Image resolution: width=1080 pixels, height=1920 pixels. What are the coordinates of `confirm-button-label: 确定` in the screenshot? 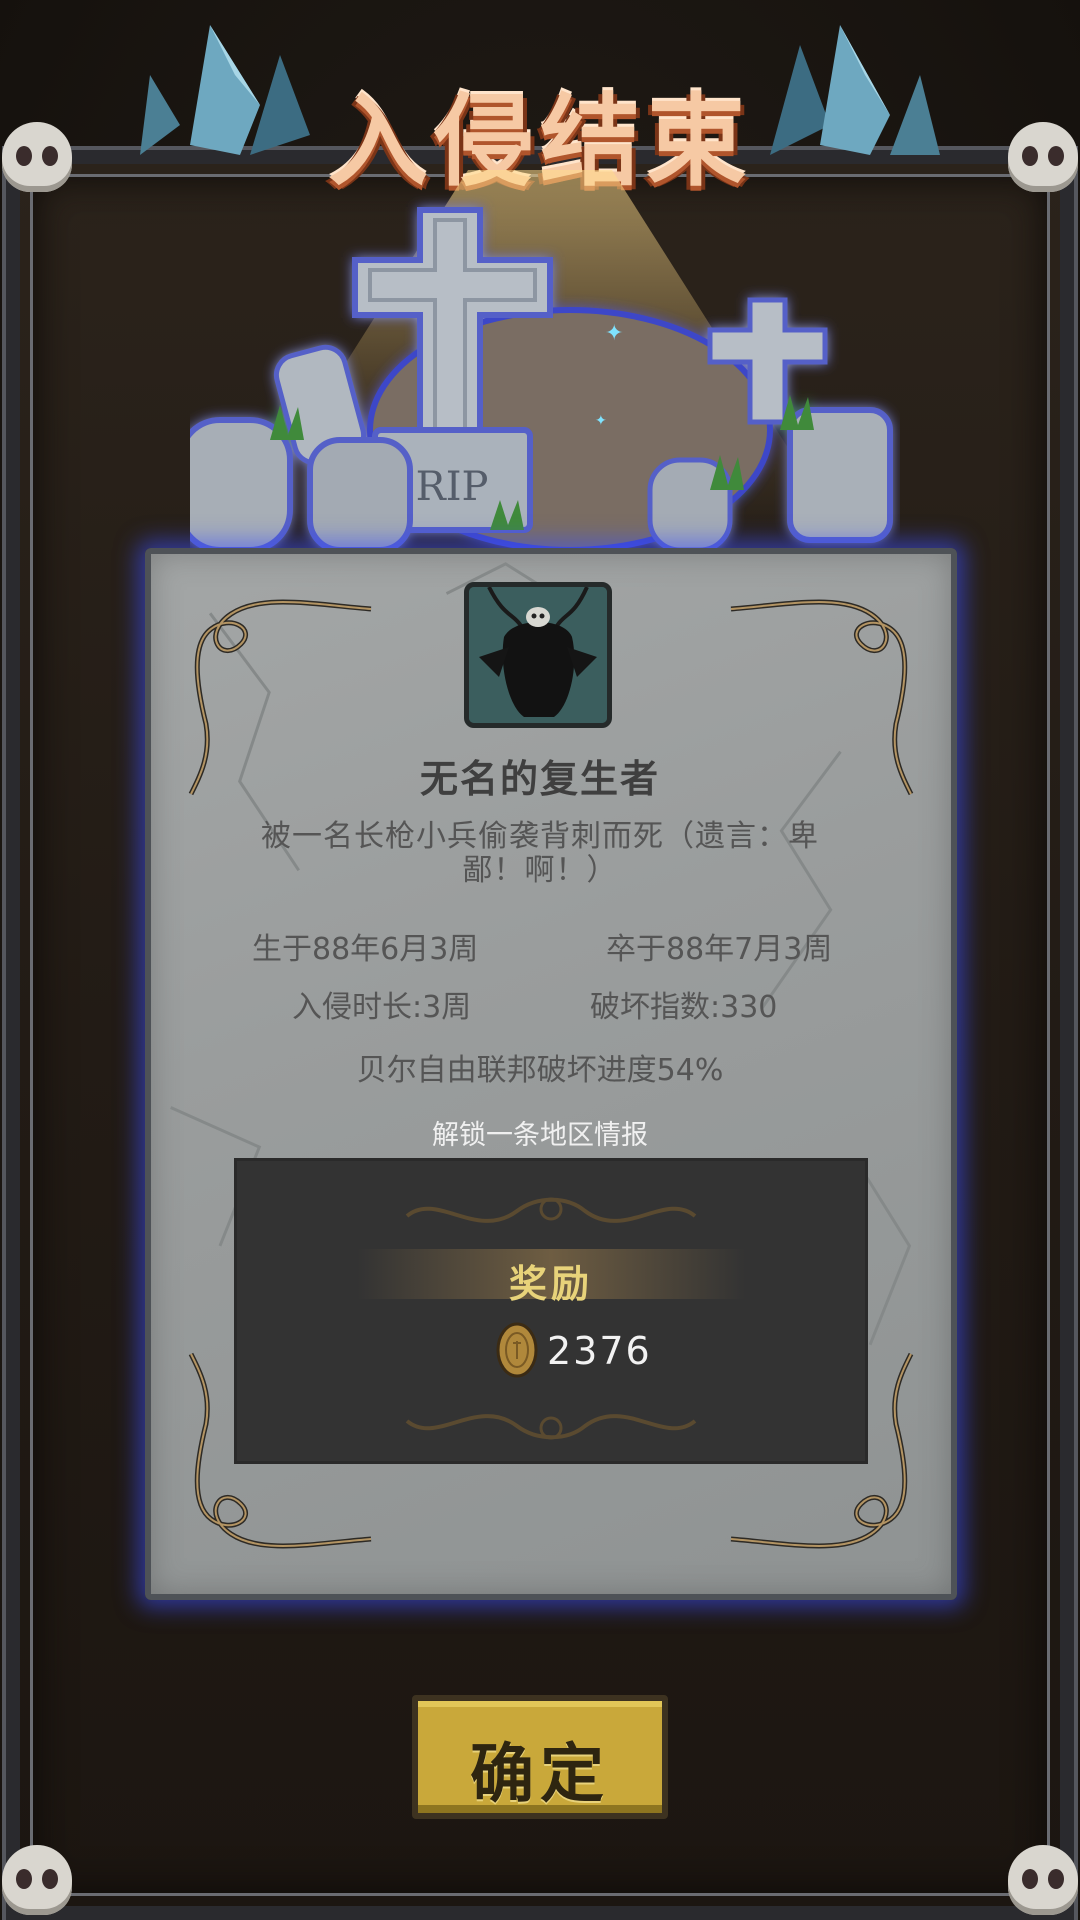 It's located at (540, 1775).